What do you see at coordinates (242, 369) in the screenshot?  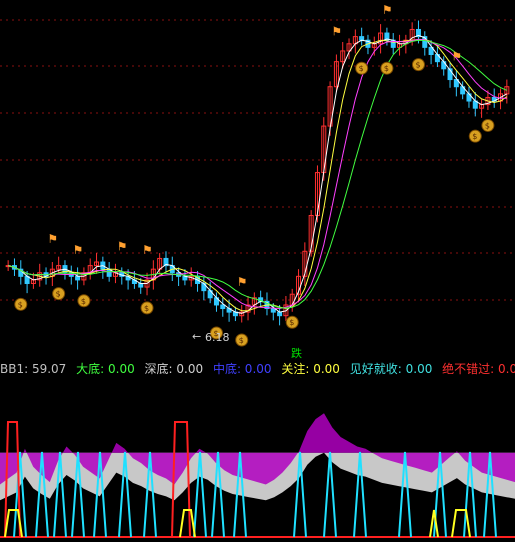 I see `legend-zhongdi: 中底: 0.00` at bounding box center [242, 369].